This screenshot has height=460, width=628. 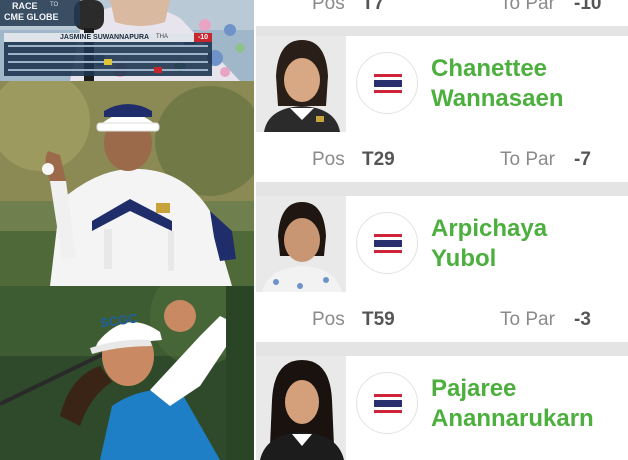 What do you see at coordinates (162, 37) in the screenshot?
I see `scorebug-country: THA` at bounding box center [162, 37].